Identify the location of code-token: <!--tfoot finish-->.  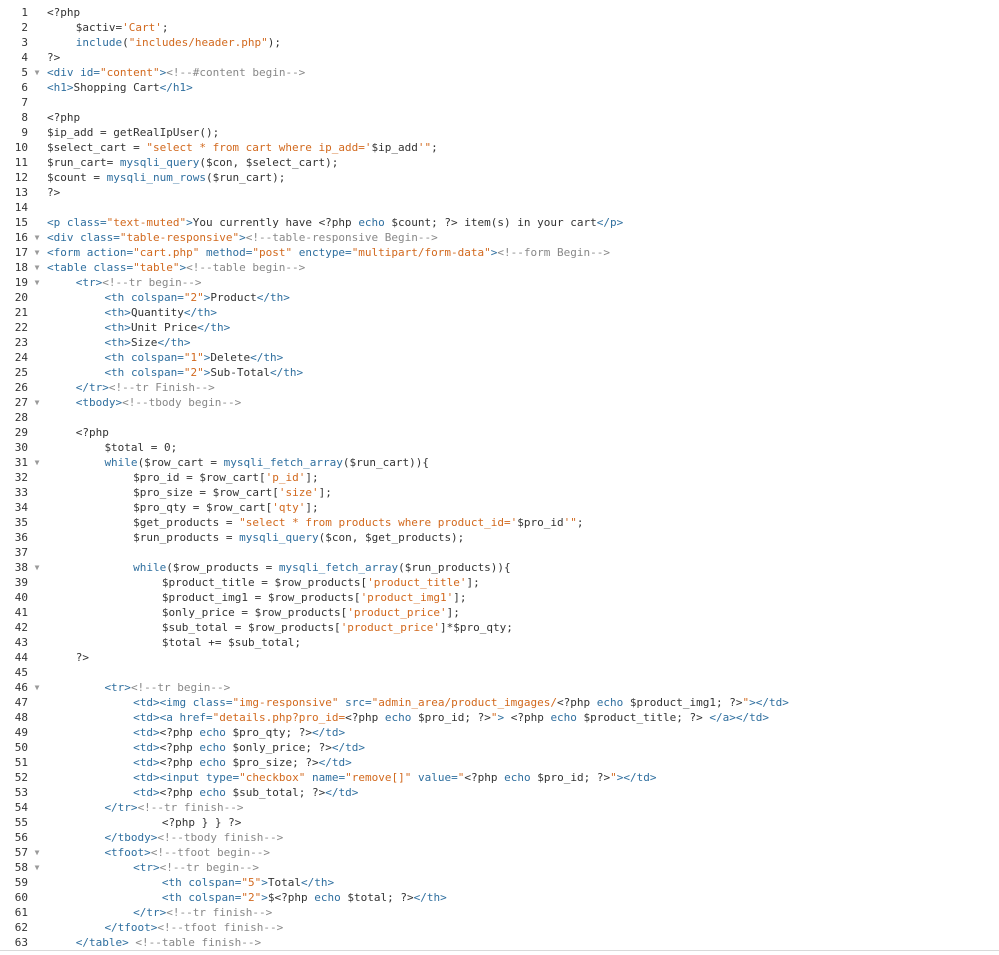
(220, 927).